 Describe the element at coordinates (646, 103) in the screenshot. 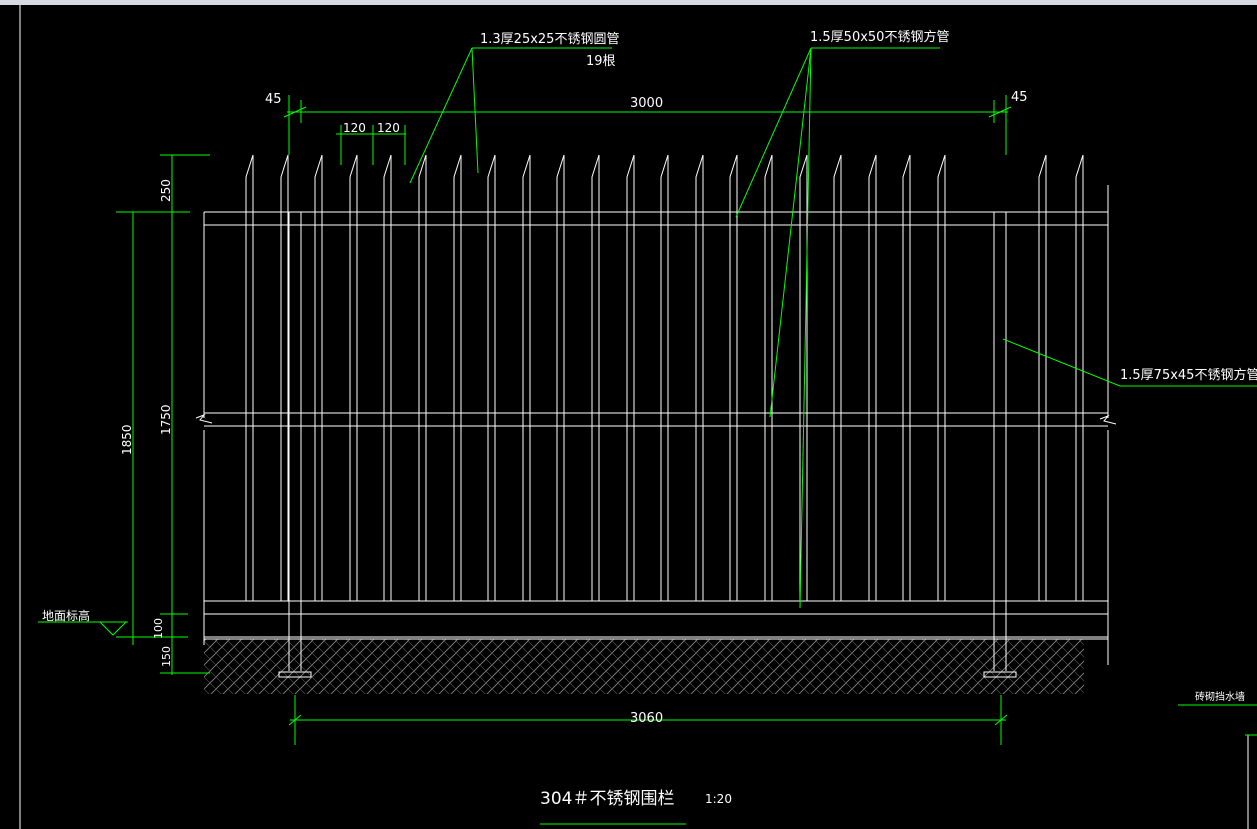

I see `dim-span: 3000` at that location.